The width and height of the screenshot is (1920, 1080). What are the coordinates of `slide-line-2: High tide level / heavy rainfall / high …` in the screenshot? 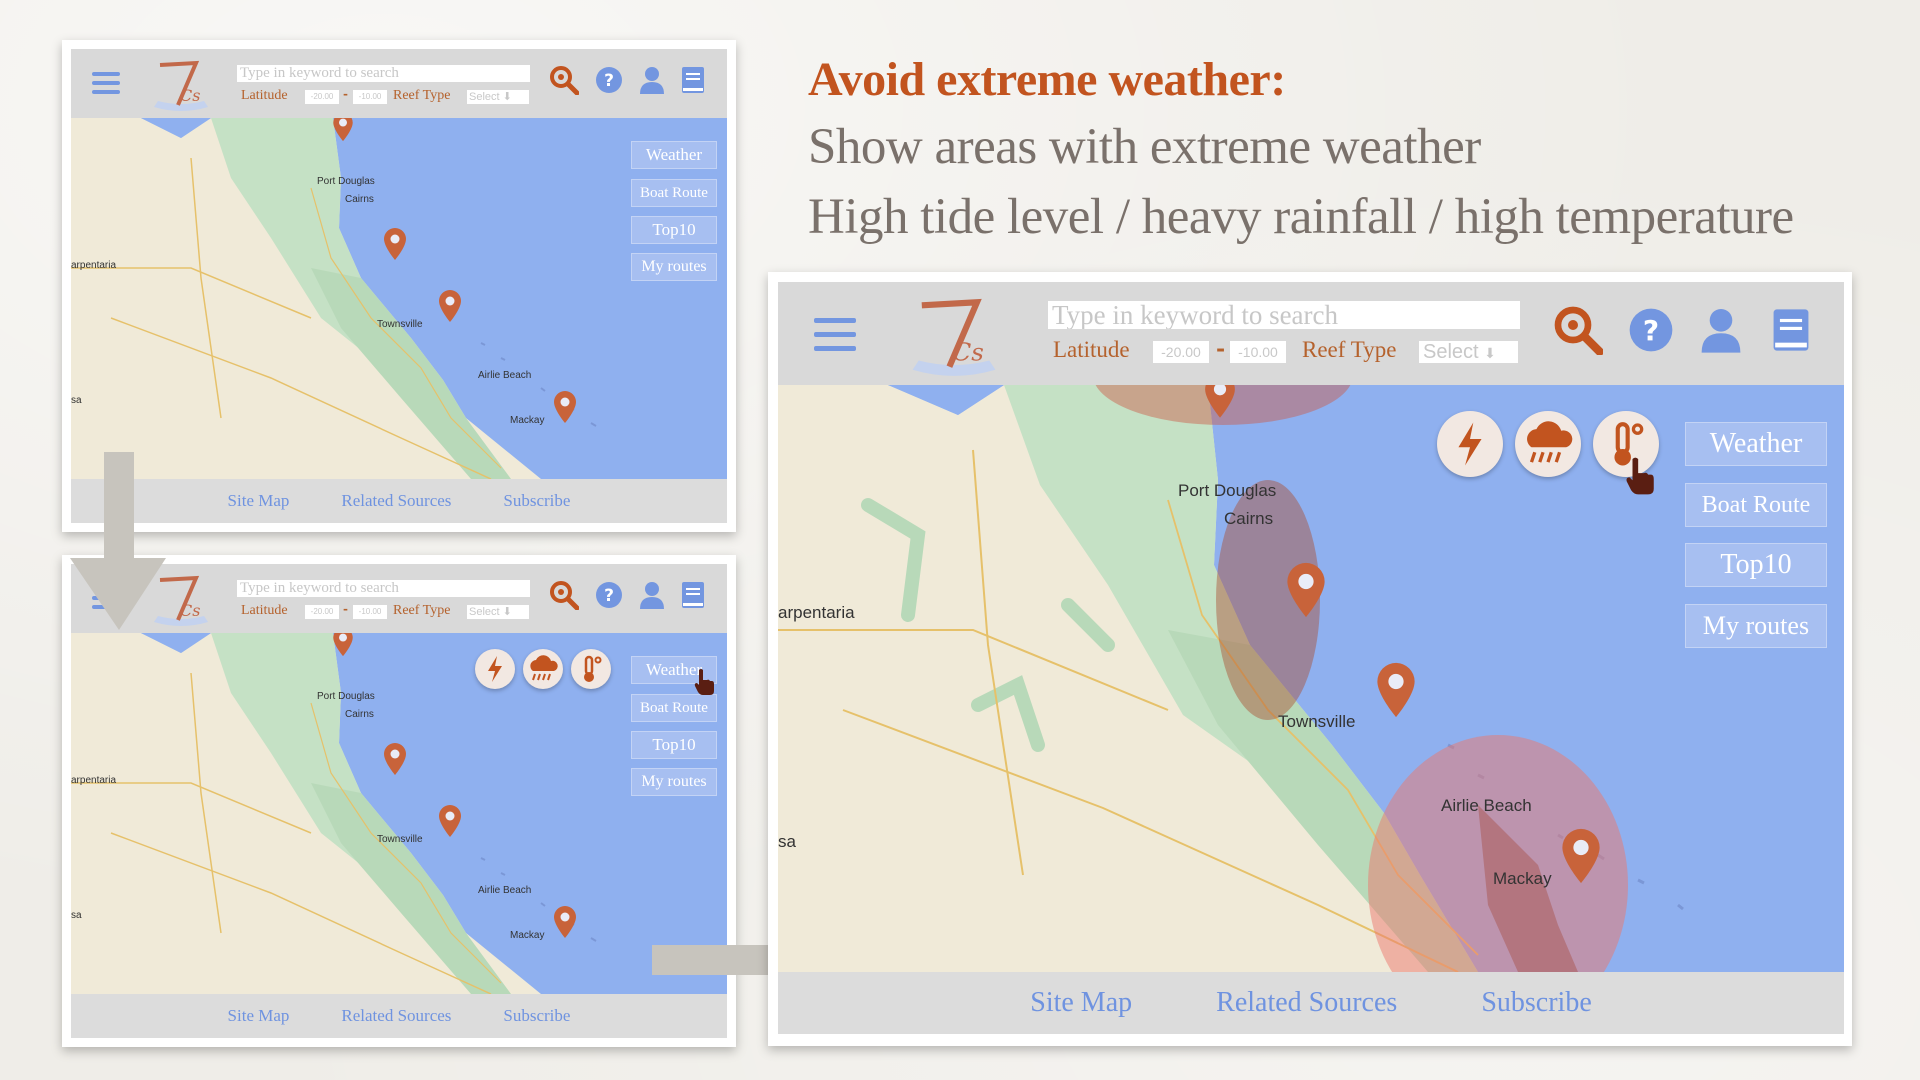 It's located at (1301, 217).